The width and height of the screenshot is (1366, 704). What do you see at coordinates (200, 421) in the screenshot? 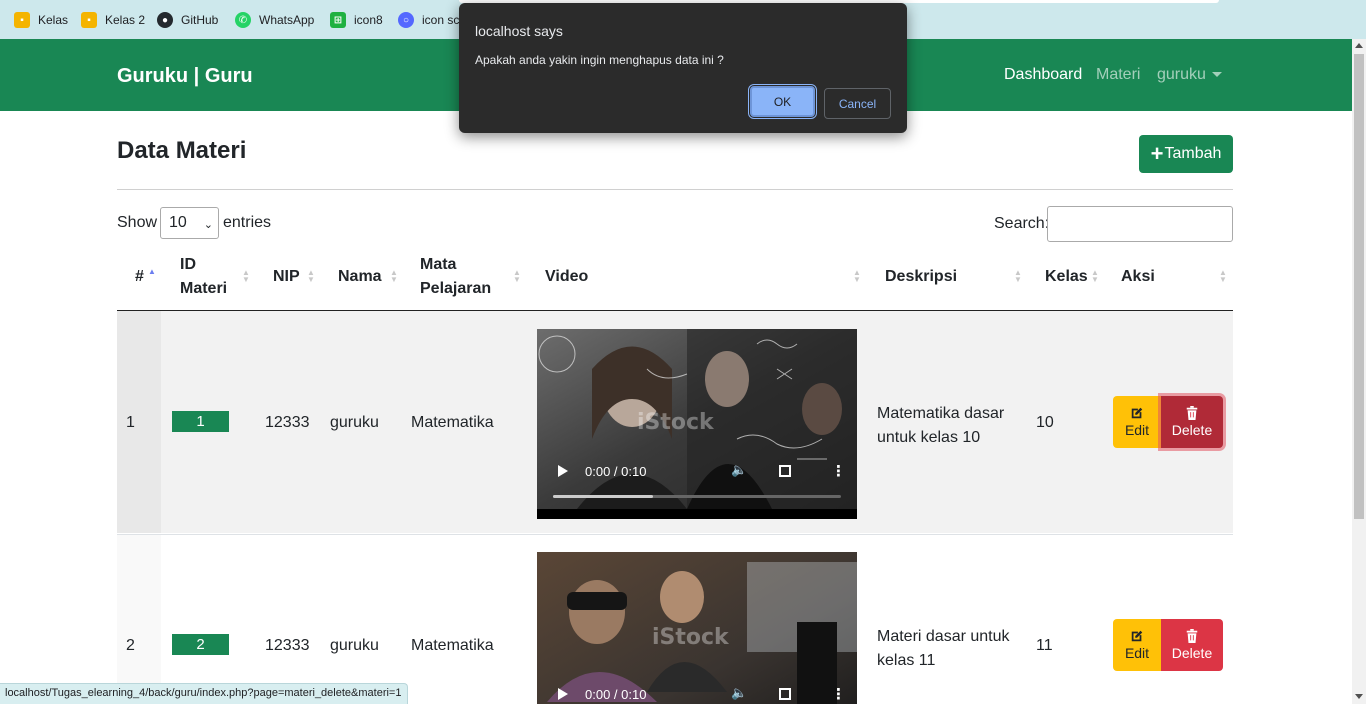
I see `id-badge: 1` at bounding box center [200, 421].